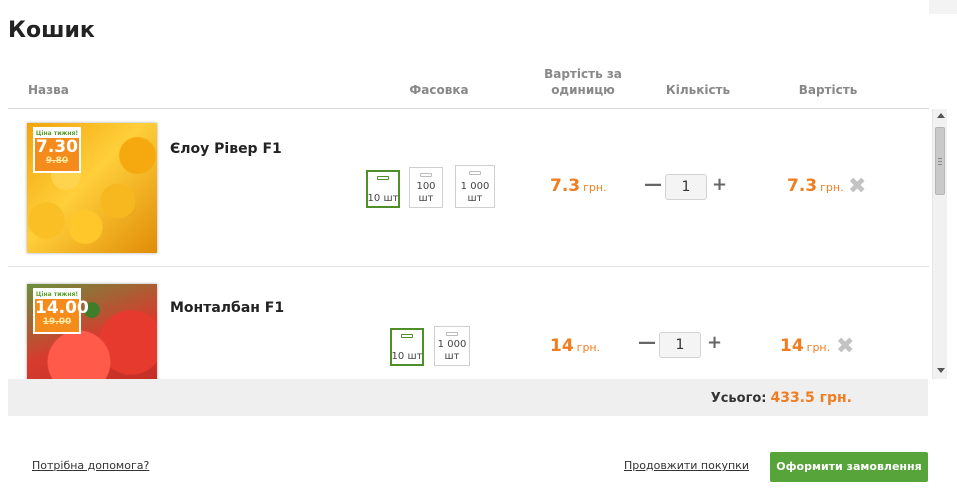  I want to click on line-total-value: 14, so click(792, 346).